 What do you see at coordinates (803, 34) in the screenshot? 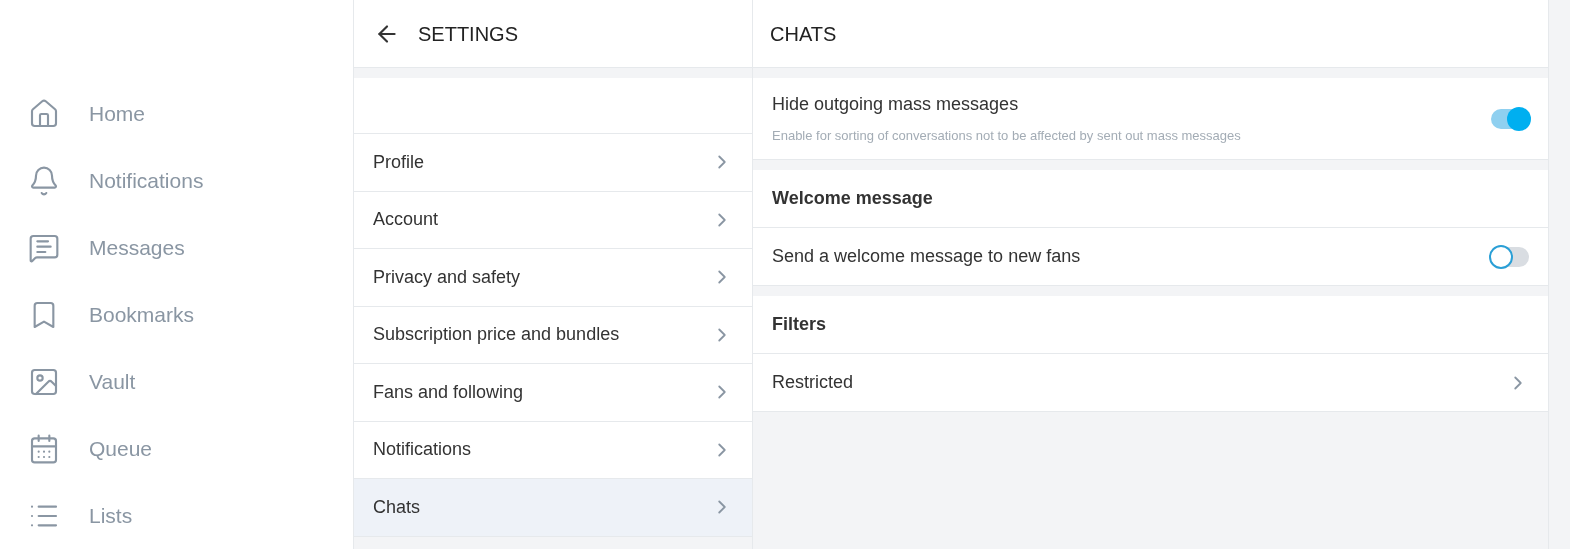
I see `panel-title: CHATS` at bounding box center [803, 34].